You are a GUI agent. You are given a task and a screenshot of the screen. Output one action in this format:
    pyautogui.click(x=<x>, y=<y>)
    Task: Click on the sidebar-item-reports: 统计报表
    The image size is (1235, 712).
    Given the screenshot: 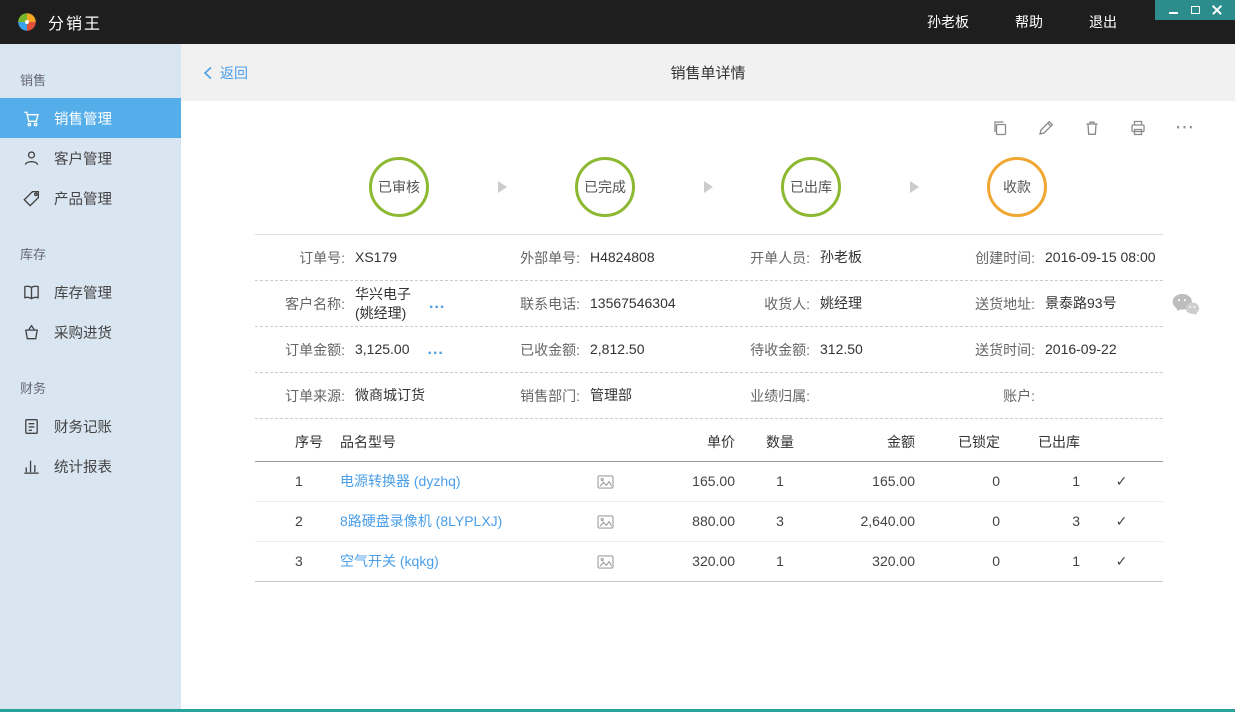 What is the action you would take?
    pyautogui.click(x=90, y=466)
    